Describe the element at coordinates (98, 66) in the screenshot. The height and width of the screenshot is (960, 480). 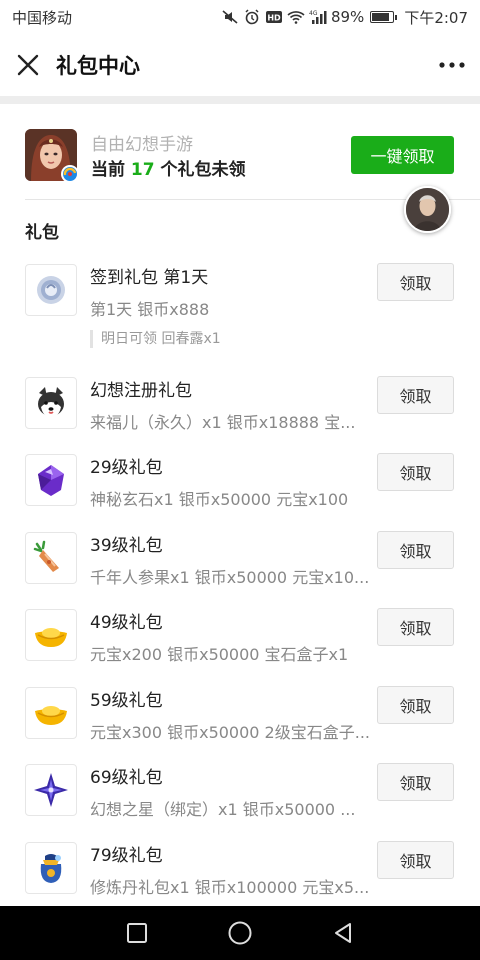
I see `page-title: 礼包中心` at that location.